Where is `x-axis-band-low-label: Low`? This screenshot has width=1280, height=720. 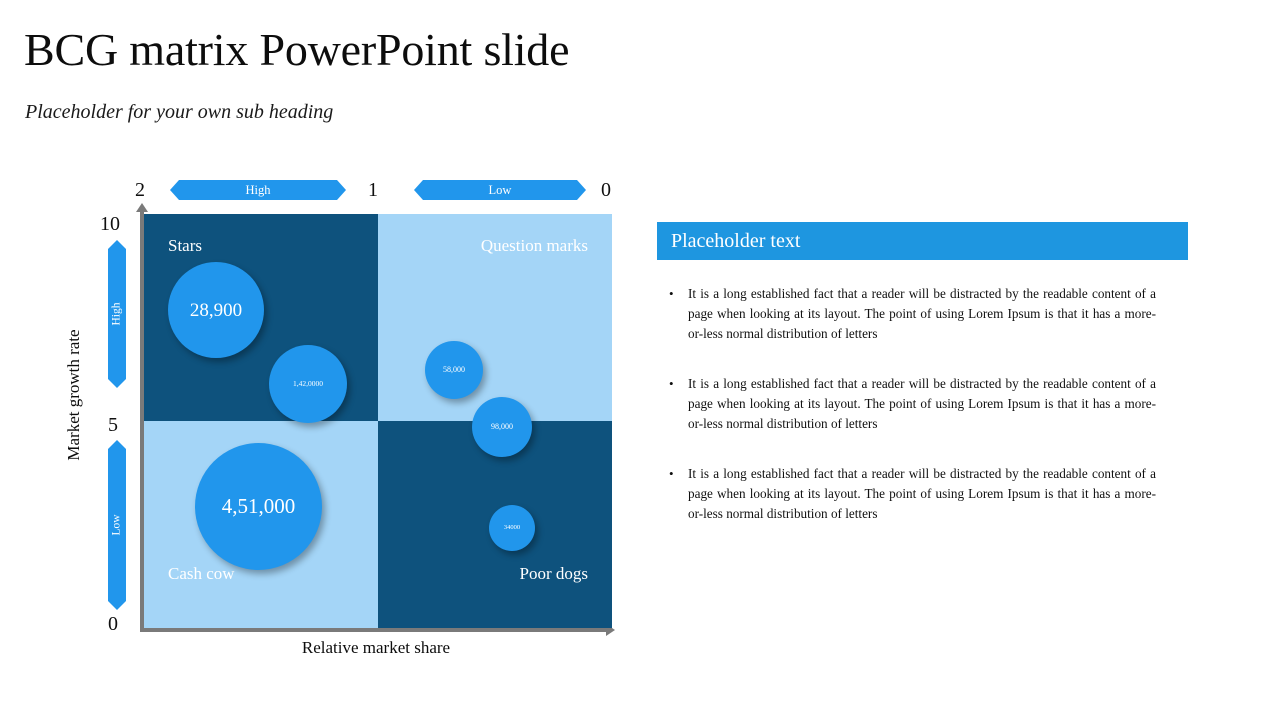 x-axis-band-low-label: Low is located at coordinates (500, 189).